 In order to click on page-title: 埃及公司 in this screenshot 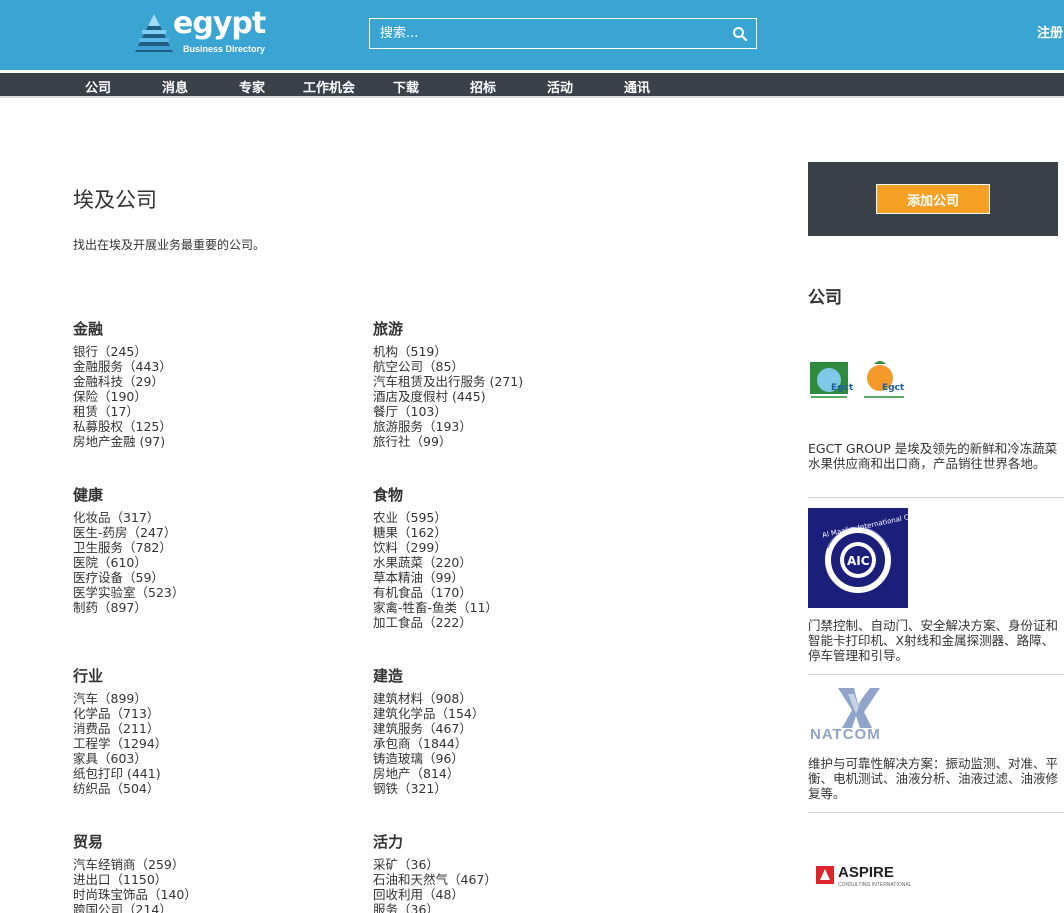, I will do `click(115, 200)`.